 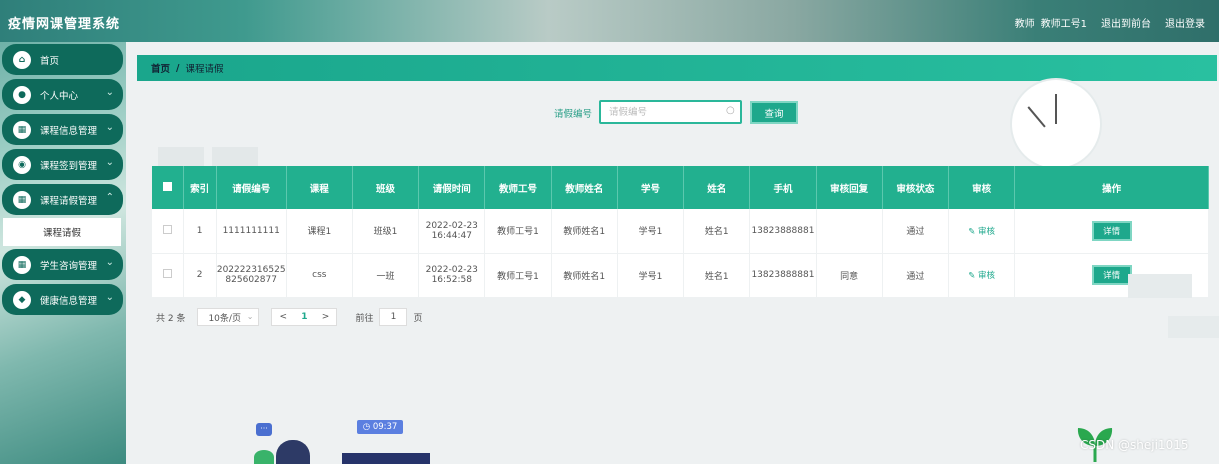 What do you see at coordinates (651, 187) in the screenshot?
I see `column-header: 学号` at bounding box center [651, 187].